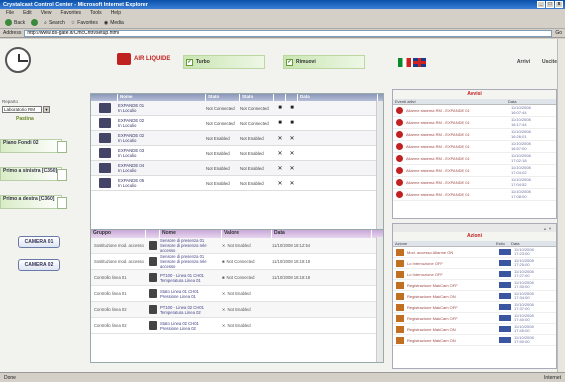 The image size is (565, 382). Describe the element at coordinates (240, 277) in the screenshot. I see `event-value-text: Not Connected` at that location.